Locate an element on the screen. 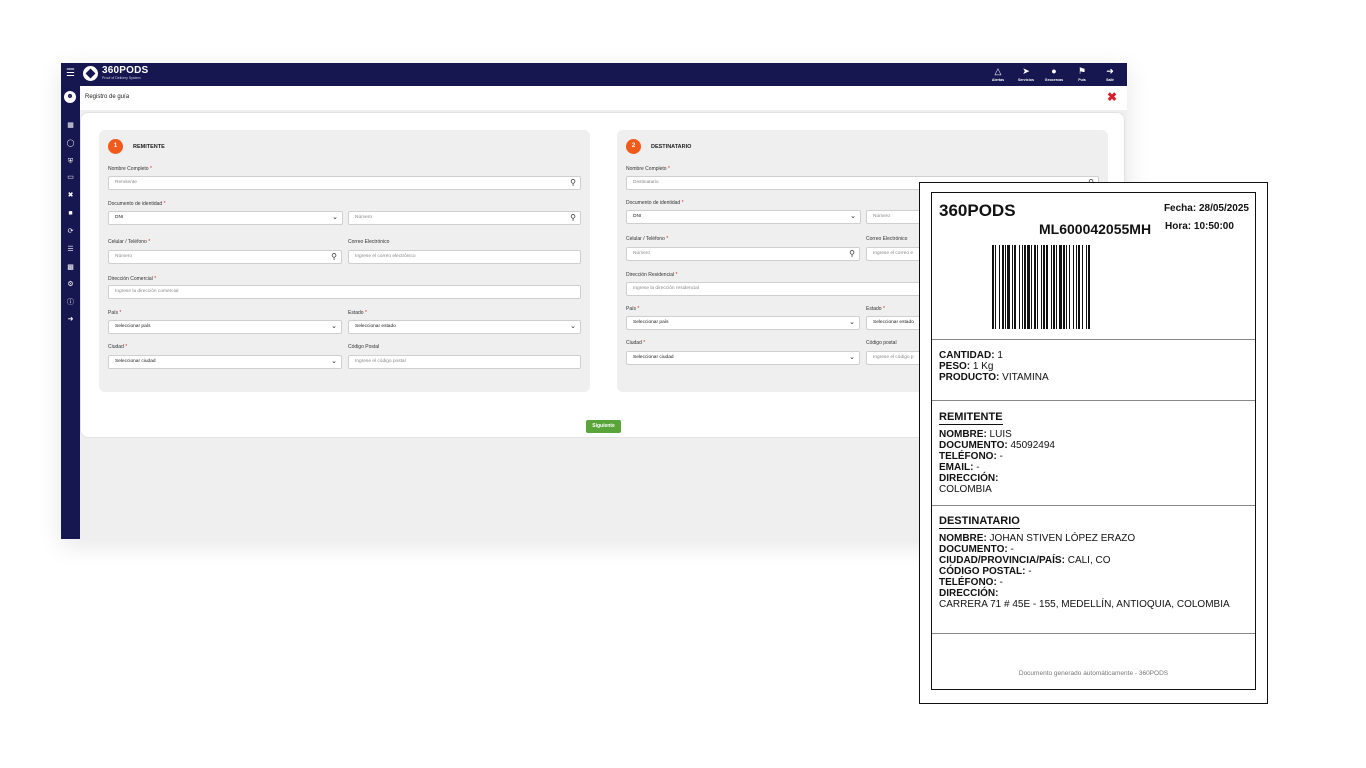 The height and width of the screenshot is (768, 1366). sender-heading: REMITENTE is located at coordinates (971, 418).